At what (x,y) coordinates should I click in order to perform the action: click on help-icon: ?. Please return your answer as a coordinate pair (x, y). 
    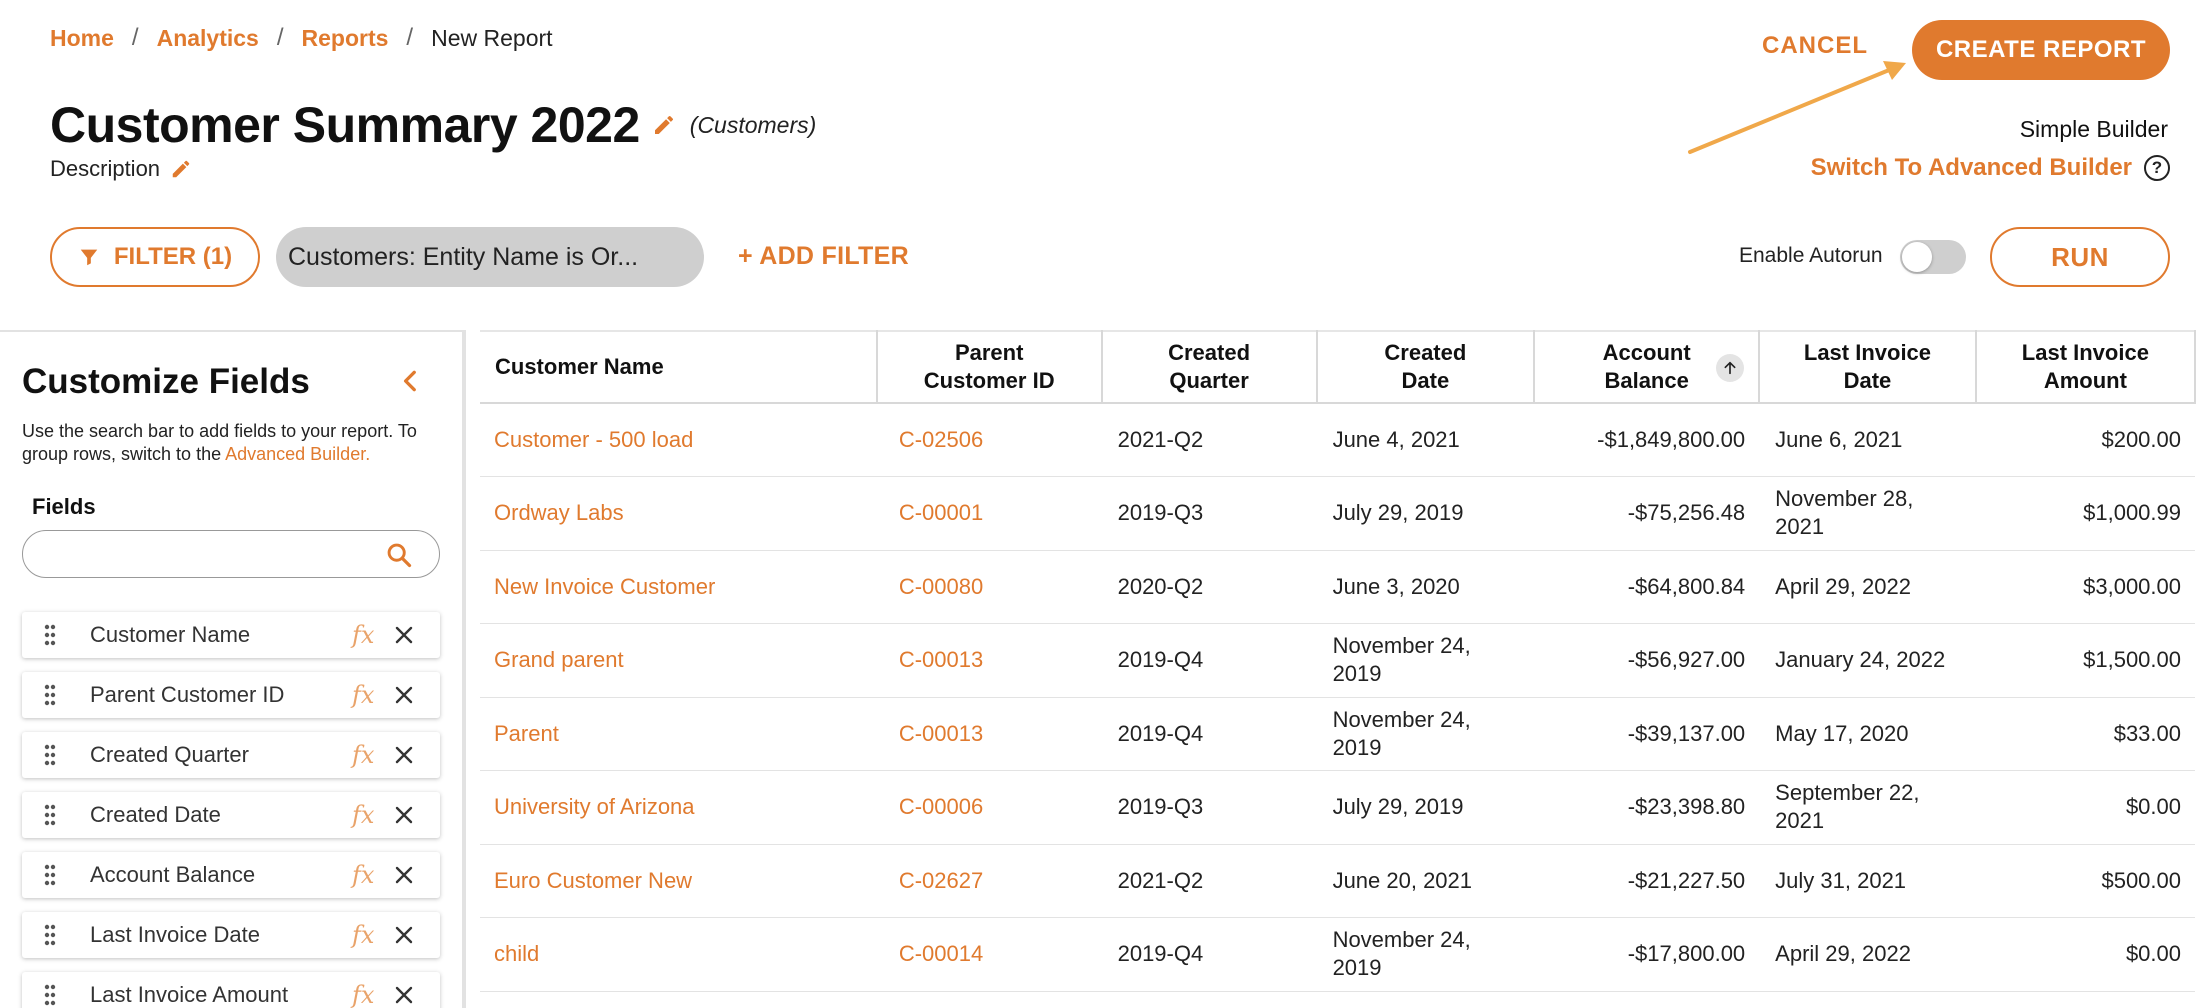
    Looking at the image, I should click on (2157, 168).